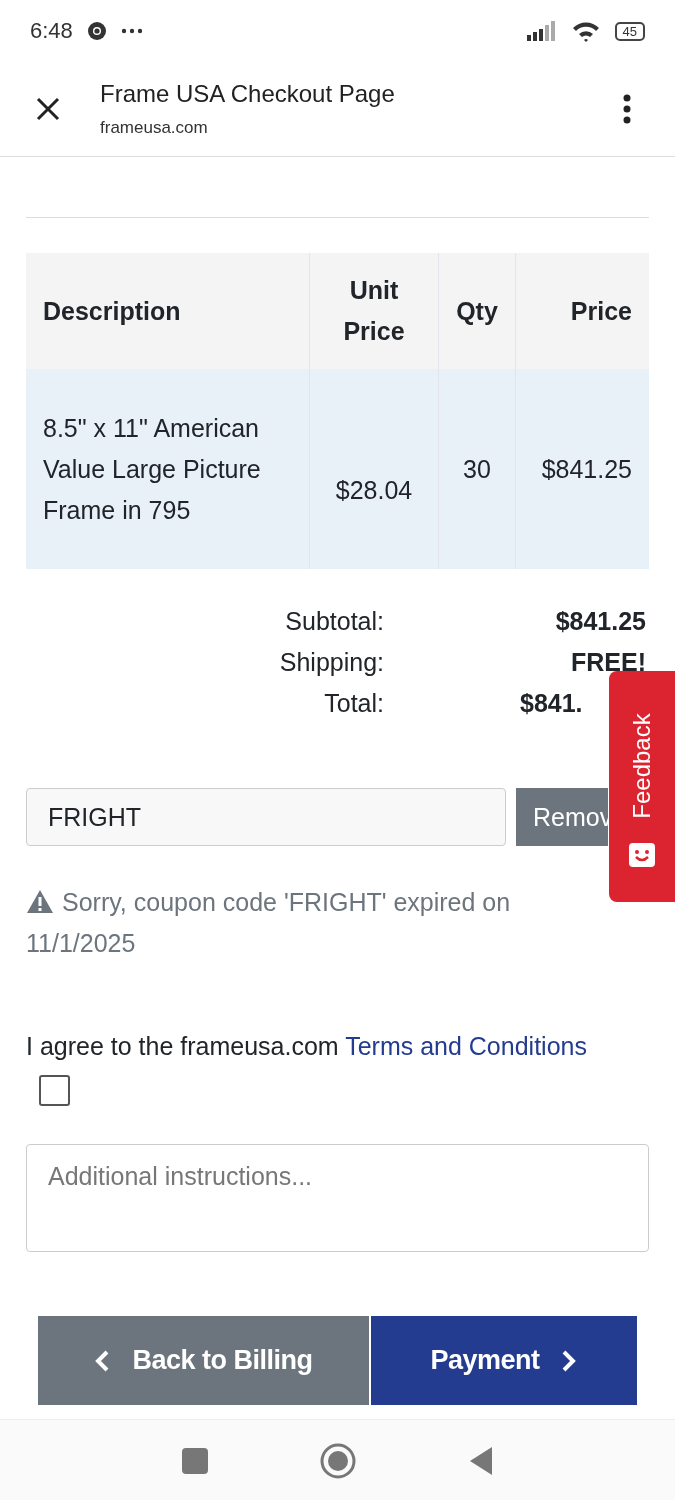 The image size is (675, 1500). I want to click on terms-link: Terms and Conditions, so click(466, 1046).